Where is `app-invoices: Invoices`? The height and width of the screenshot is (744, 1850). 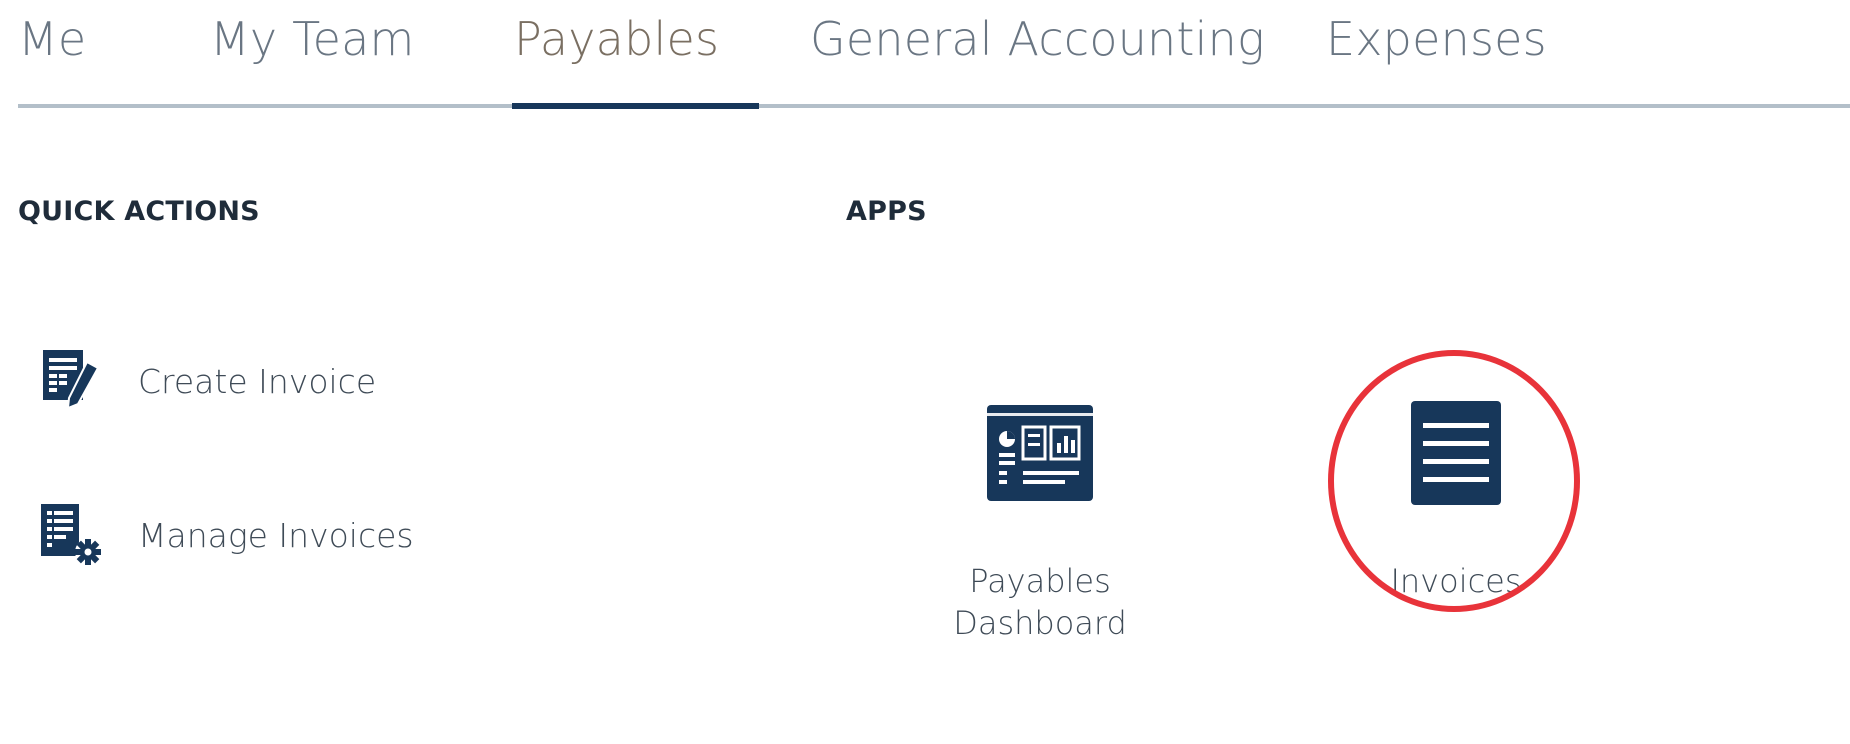 app-invoices: Invoices is located at coordinates (1456, 500).